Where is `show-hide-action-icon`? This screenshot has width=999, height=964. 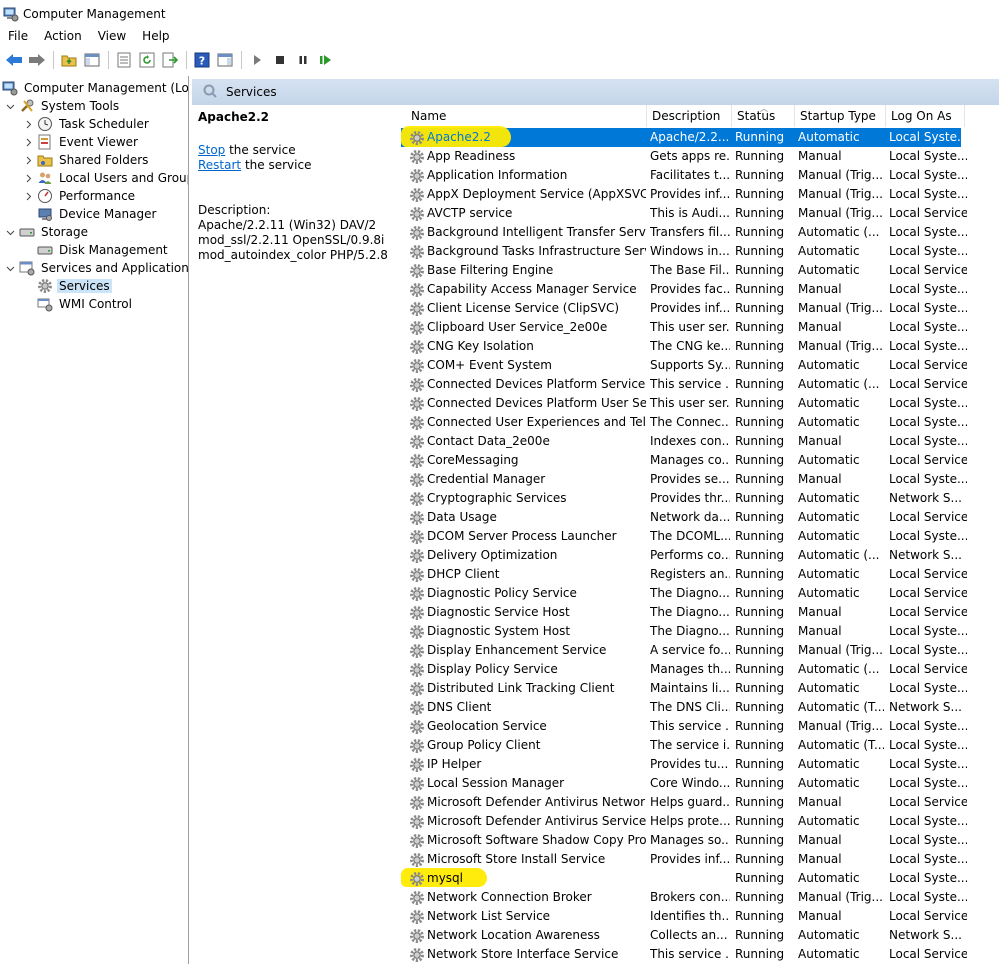
show-hide-action-icon is located at coordinates (225, 60).